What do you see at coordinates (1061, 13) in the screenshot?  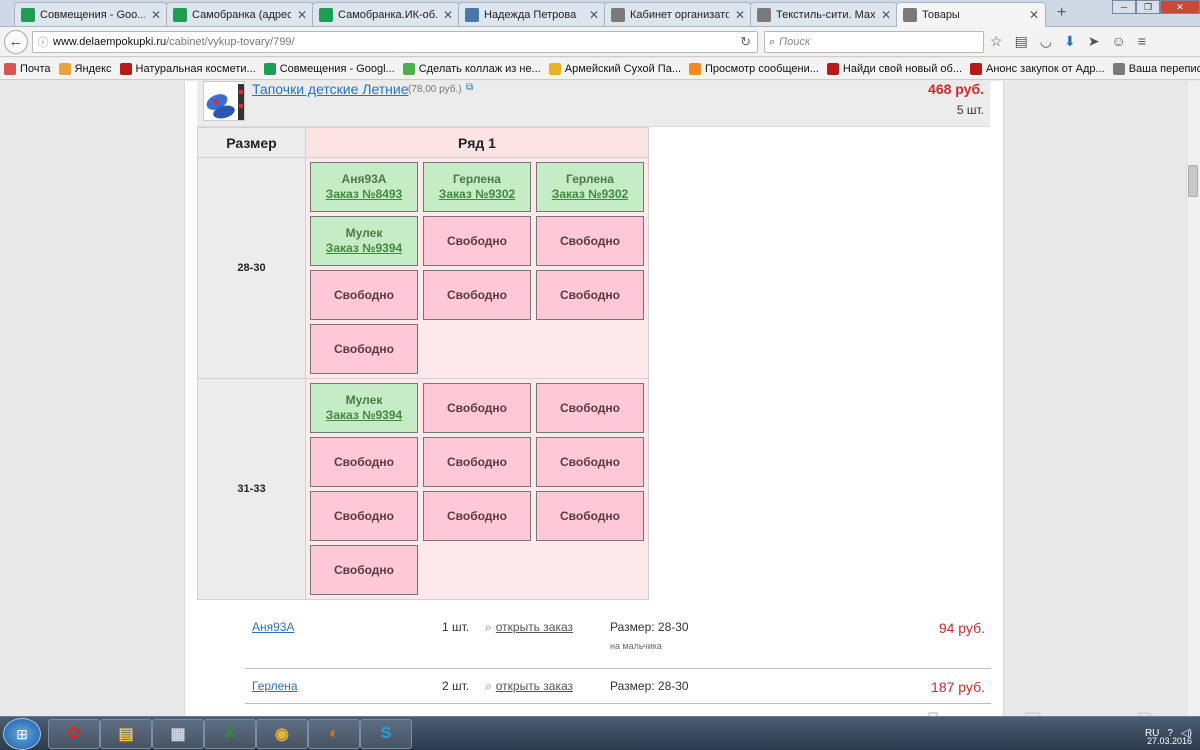 I see `new-tab-button: +` at bounding box center [1061, 13].